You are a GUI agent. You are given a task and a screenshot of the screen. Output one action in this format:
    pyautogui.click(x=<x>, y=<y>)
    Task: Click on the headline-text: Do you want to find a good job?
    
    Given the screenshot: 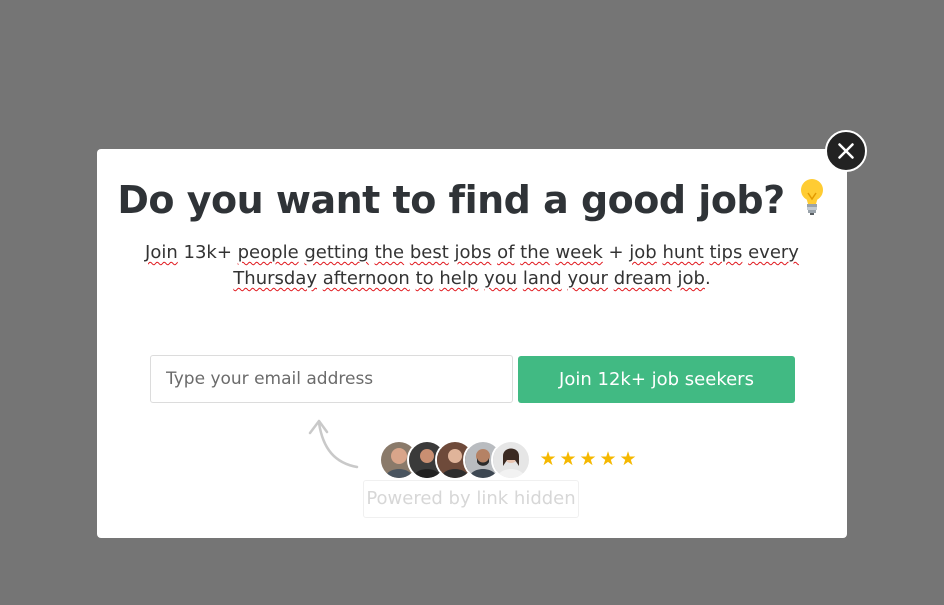 What is the action you would take?
    pyautogui.click(x=451, y=200)
    